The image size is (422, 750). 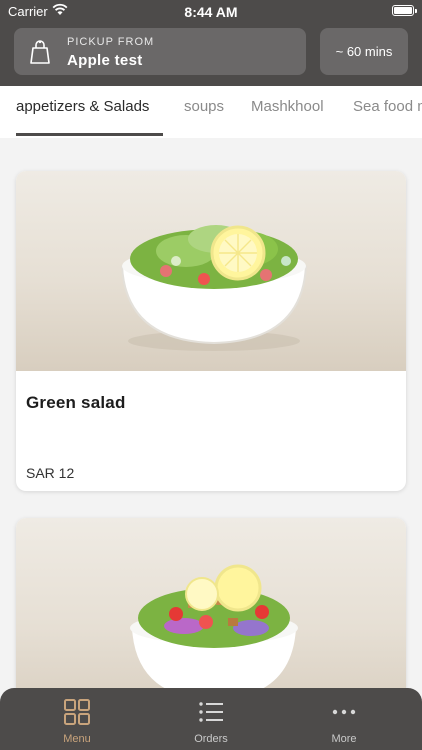 I want to click on nav-menu: Menu, so click(x=77, y=719).